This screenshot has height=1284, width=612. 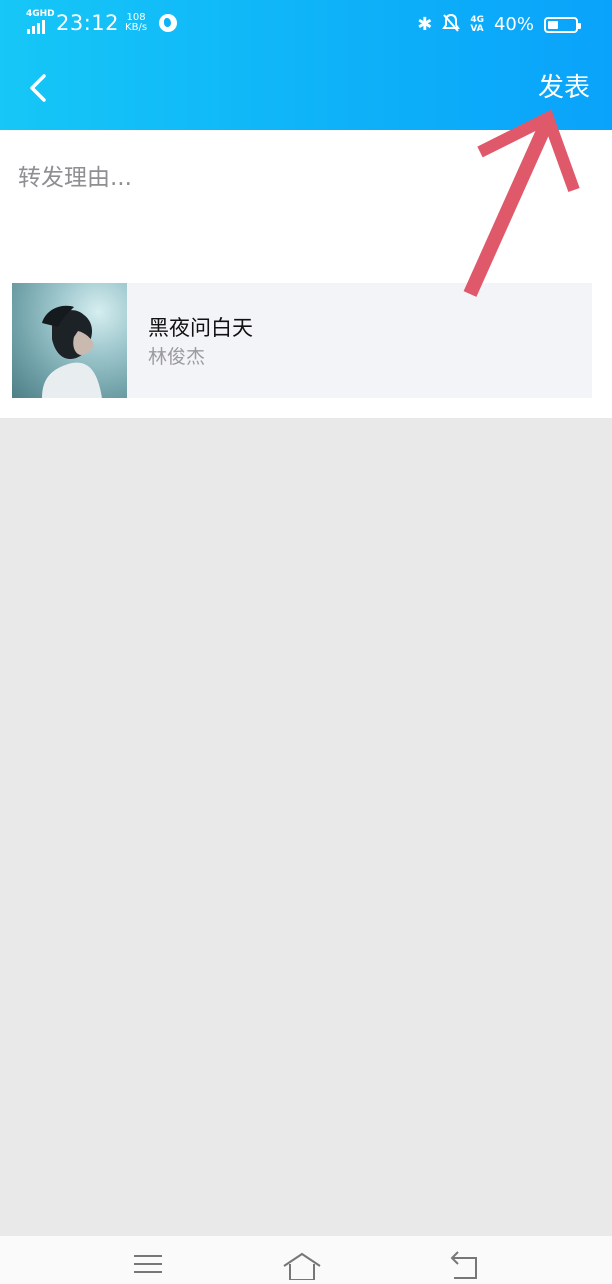 What do you see at coordinates (513, 24) in the screenshot?
I see `battery-percent: 40%` at bounding box center [513, 24].